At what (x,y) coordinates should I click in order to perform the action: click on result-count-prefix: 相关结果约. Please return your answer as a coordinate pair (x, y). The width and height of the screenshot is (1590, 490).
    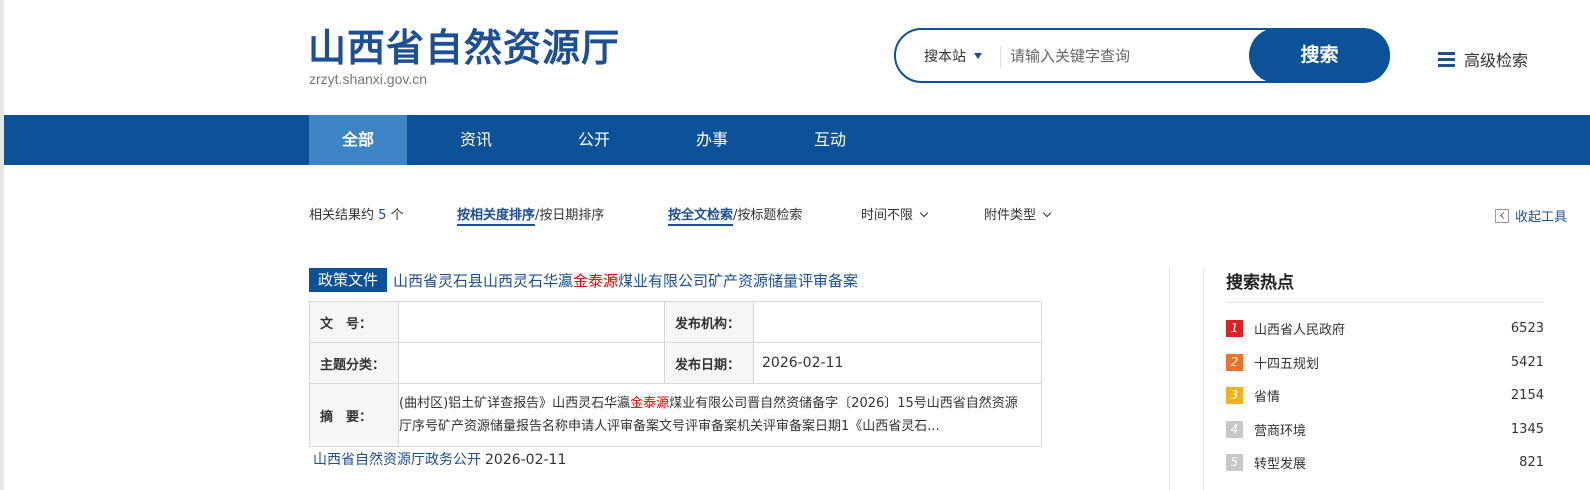
    Looking at the image, I should click on (342, 215).